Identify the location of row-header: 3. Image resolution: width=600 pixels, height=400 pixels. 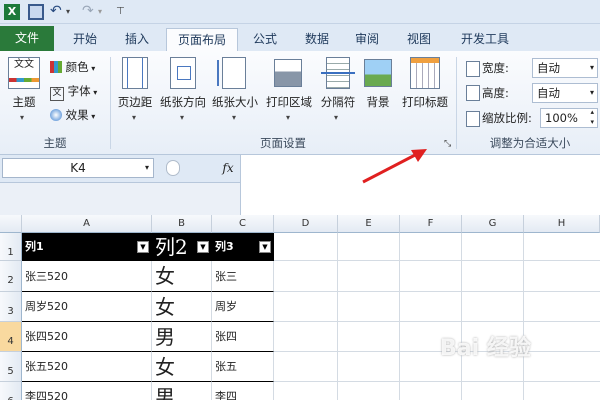
(11, 307).